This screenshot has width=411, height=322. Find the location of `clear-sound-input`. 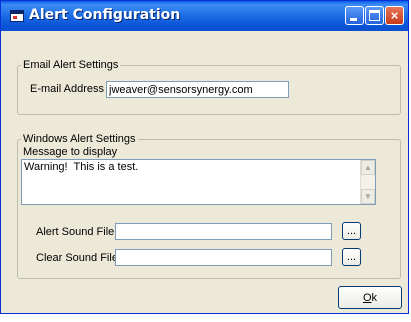

clear-sound-input is located at coordinates (223, 257).